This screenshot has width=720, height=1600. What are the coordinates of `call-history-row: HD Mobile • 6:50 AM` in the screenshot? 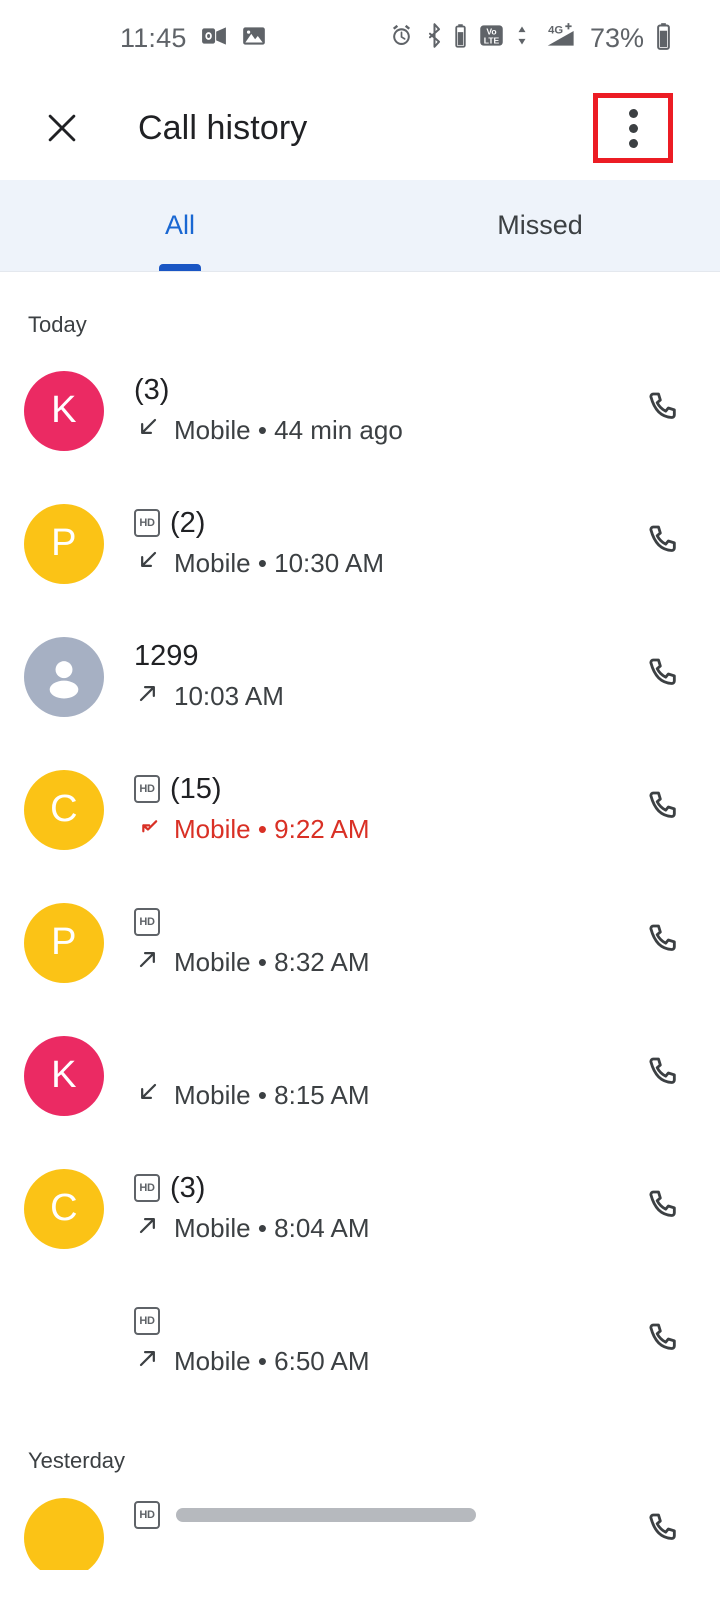 It's located at (360, 1341).